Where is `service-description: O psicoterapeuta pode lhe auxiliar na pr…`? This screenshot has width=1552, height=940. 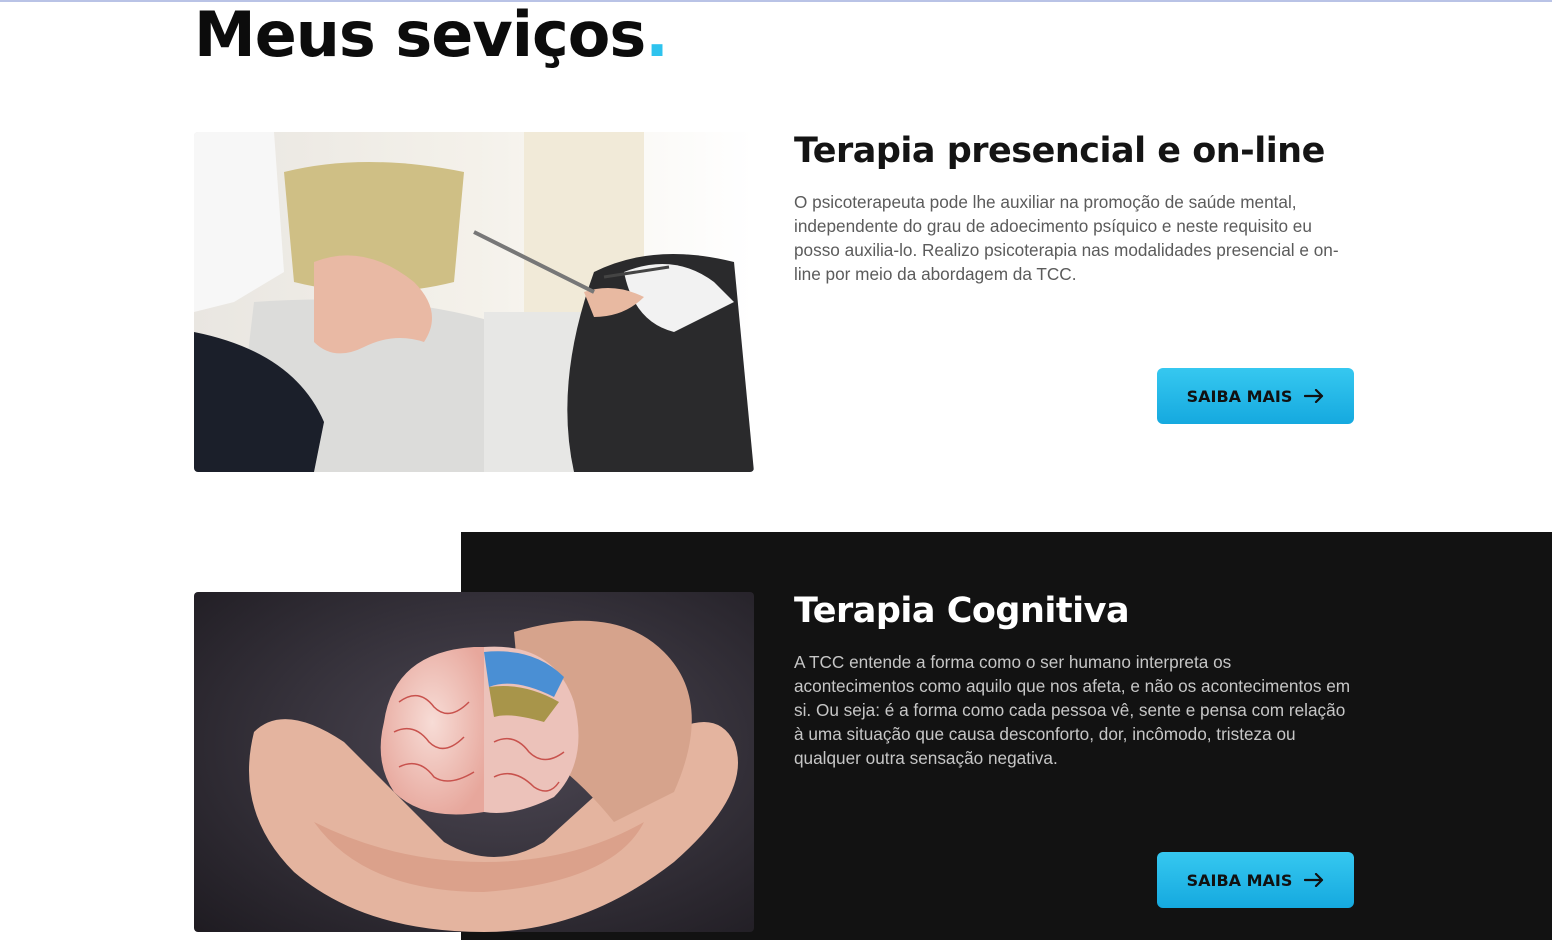
service-description: O psicoterapeuta pode lhe auxiliar na pr… is located at coordinates (1066, 238).